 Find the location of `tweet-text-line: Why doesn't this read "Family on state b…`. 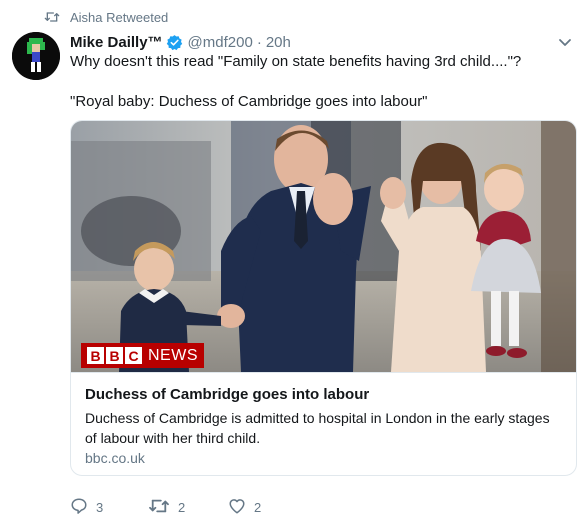

tweet-text-line: Why doesn't this read "Family on state b… is located at coordinates (296, 61).